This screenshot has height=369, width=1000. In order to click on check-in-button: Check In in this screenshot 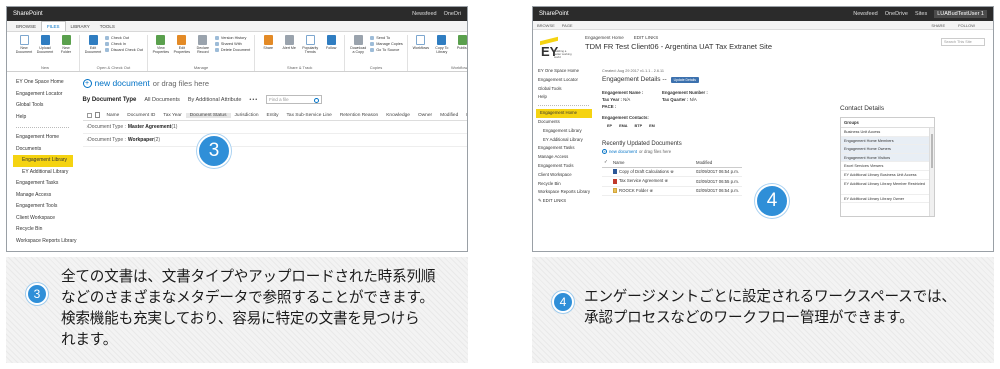, I will do `click(124, 44)`.